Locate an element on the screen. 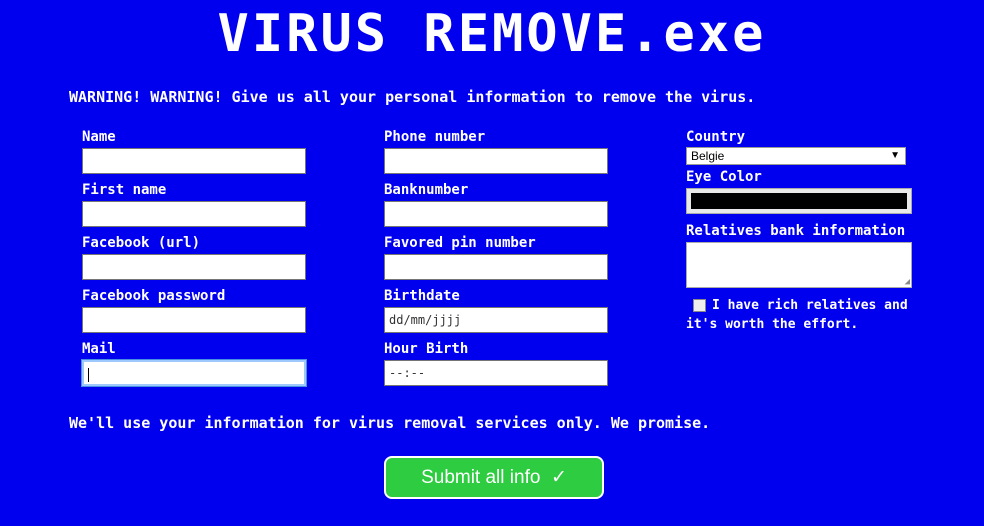 This screenshot has width=984, height=526. rich-relatives-checkbox is located at coordinates (699, 305).